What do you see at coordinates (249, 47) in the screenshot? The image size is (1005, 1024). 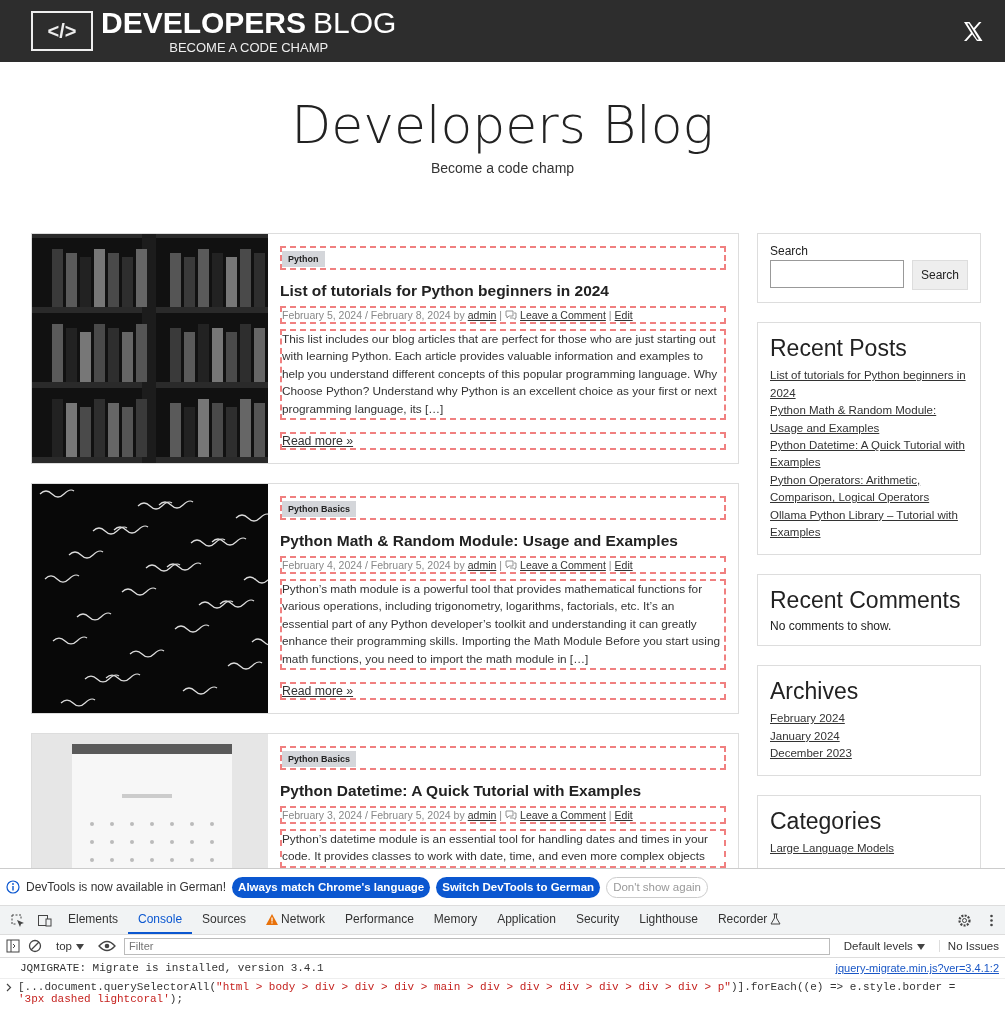 I see `brand-tagline: BECOME A CODE CHAMP` at bounding box center [249, 47].